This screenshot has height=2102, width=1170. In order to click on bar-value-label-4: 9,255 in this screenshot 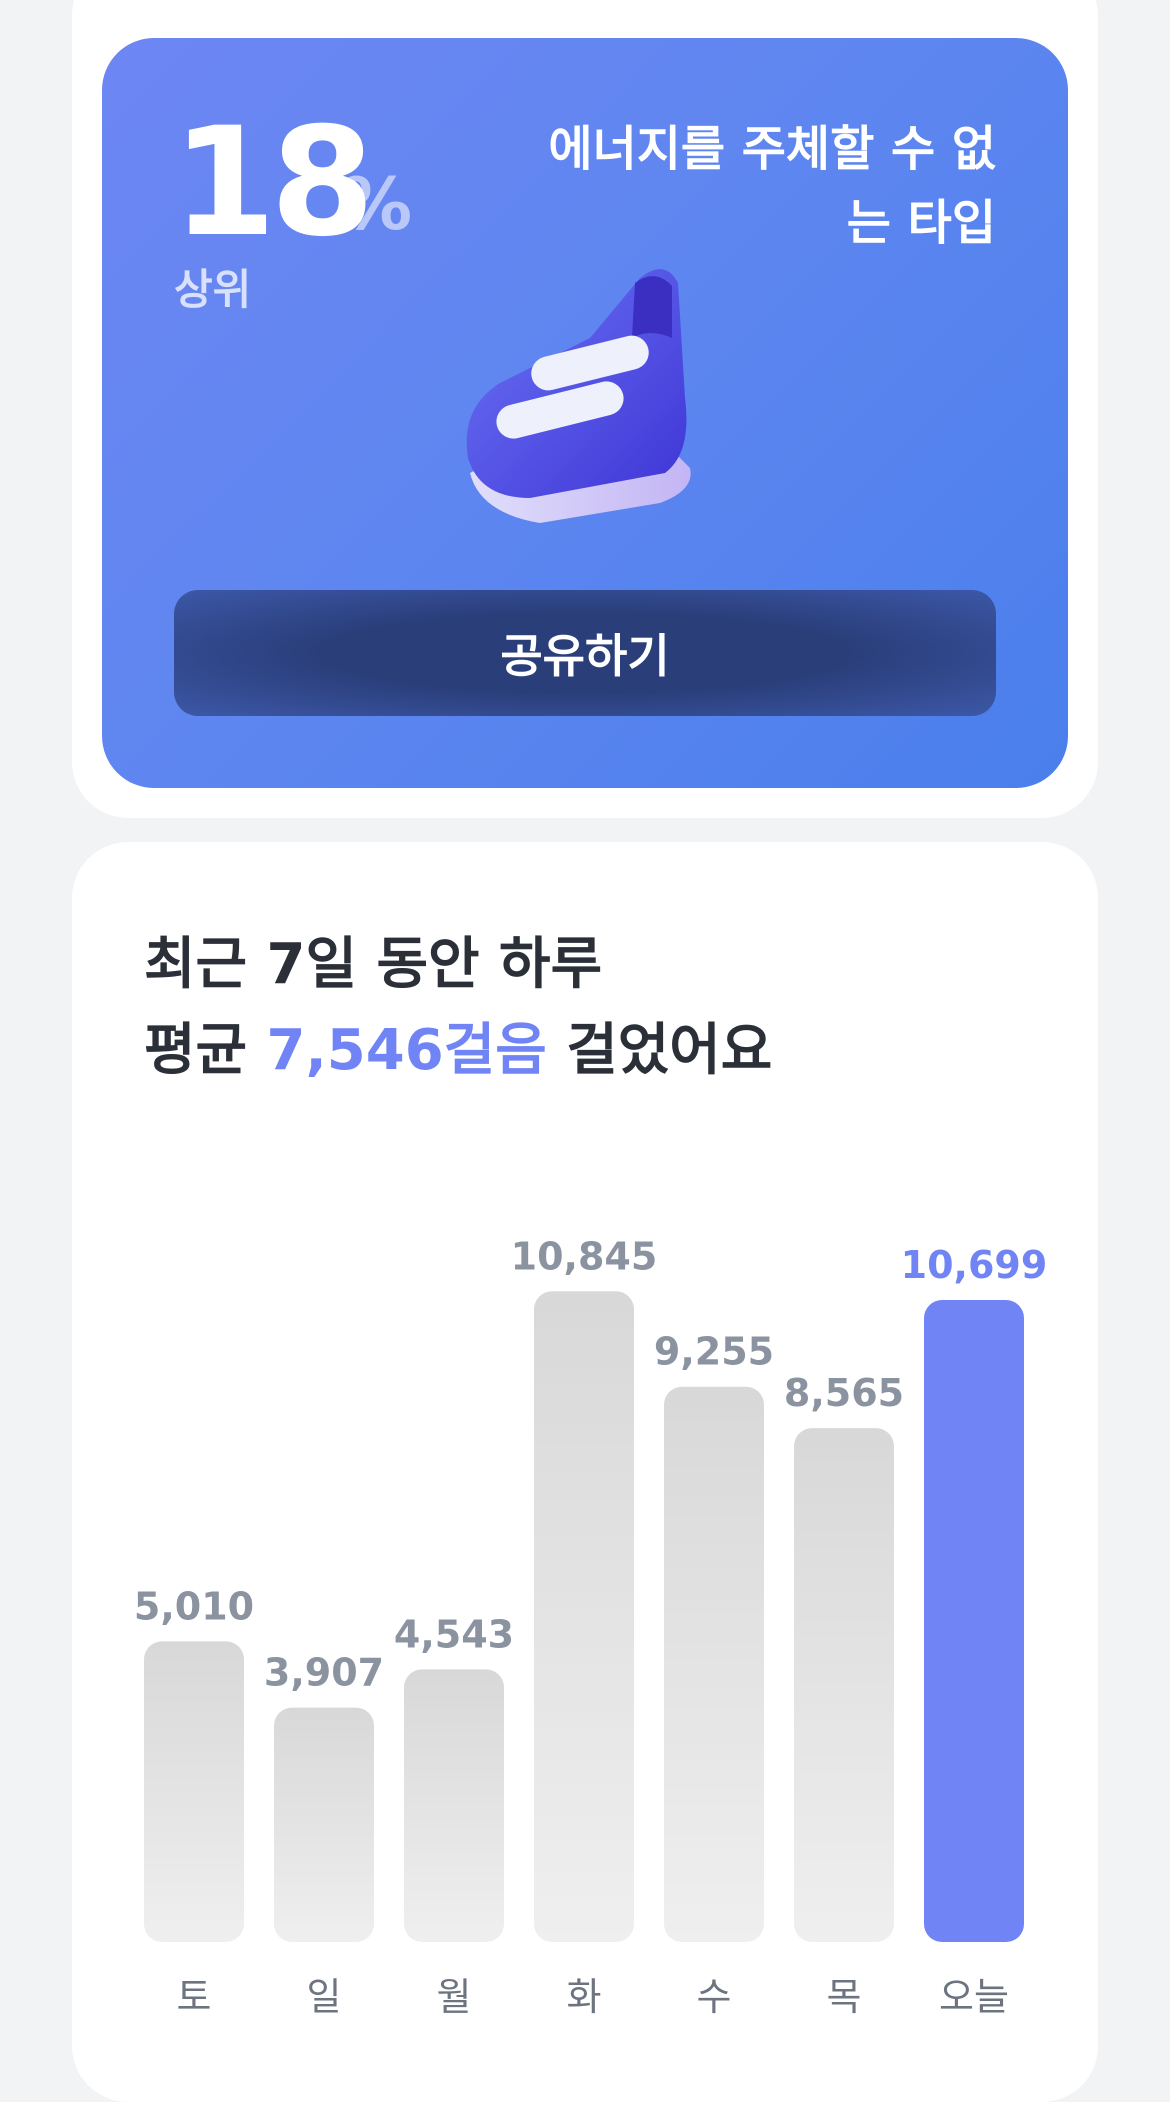, I will do `click(714, 1352)`.